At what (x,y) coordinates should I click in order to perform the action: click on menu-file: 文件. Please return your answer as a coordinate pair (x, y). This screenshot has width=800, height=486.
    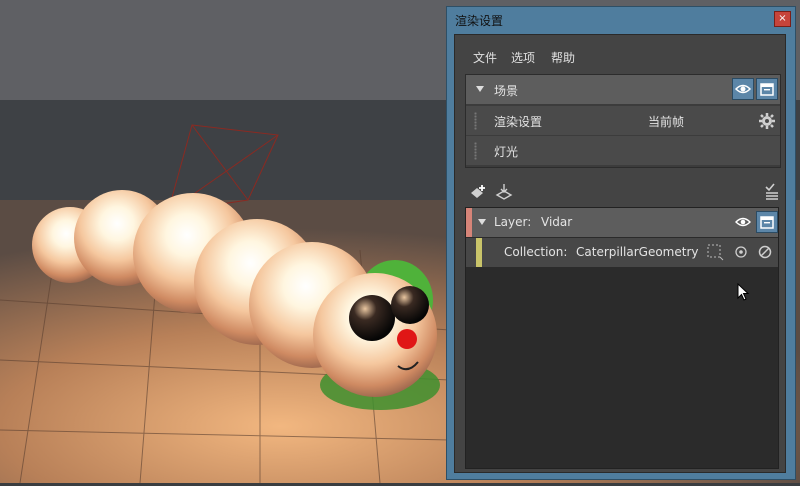
    Looking at the image, I should click on (485, 57).